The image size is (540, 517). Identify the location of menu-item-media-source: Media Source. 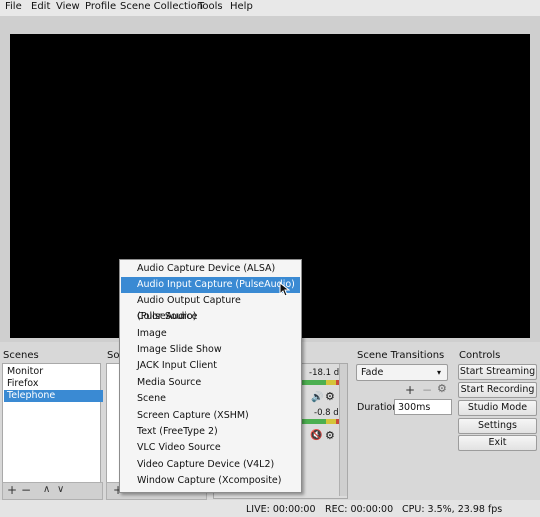
(210, 383).